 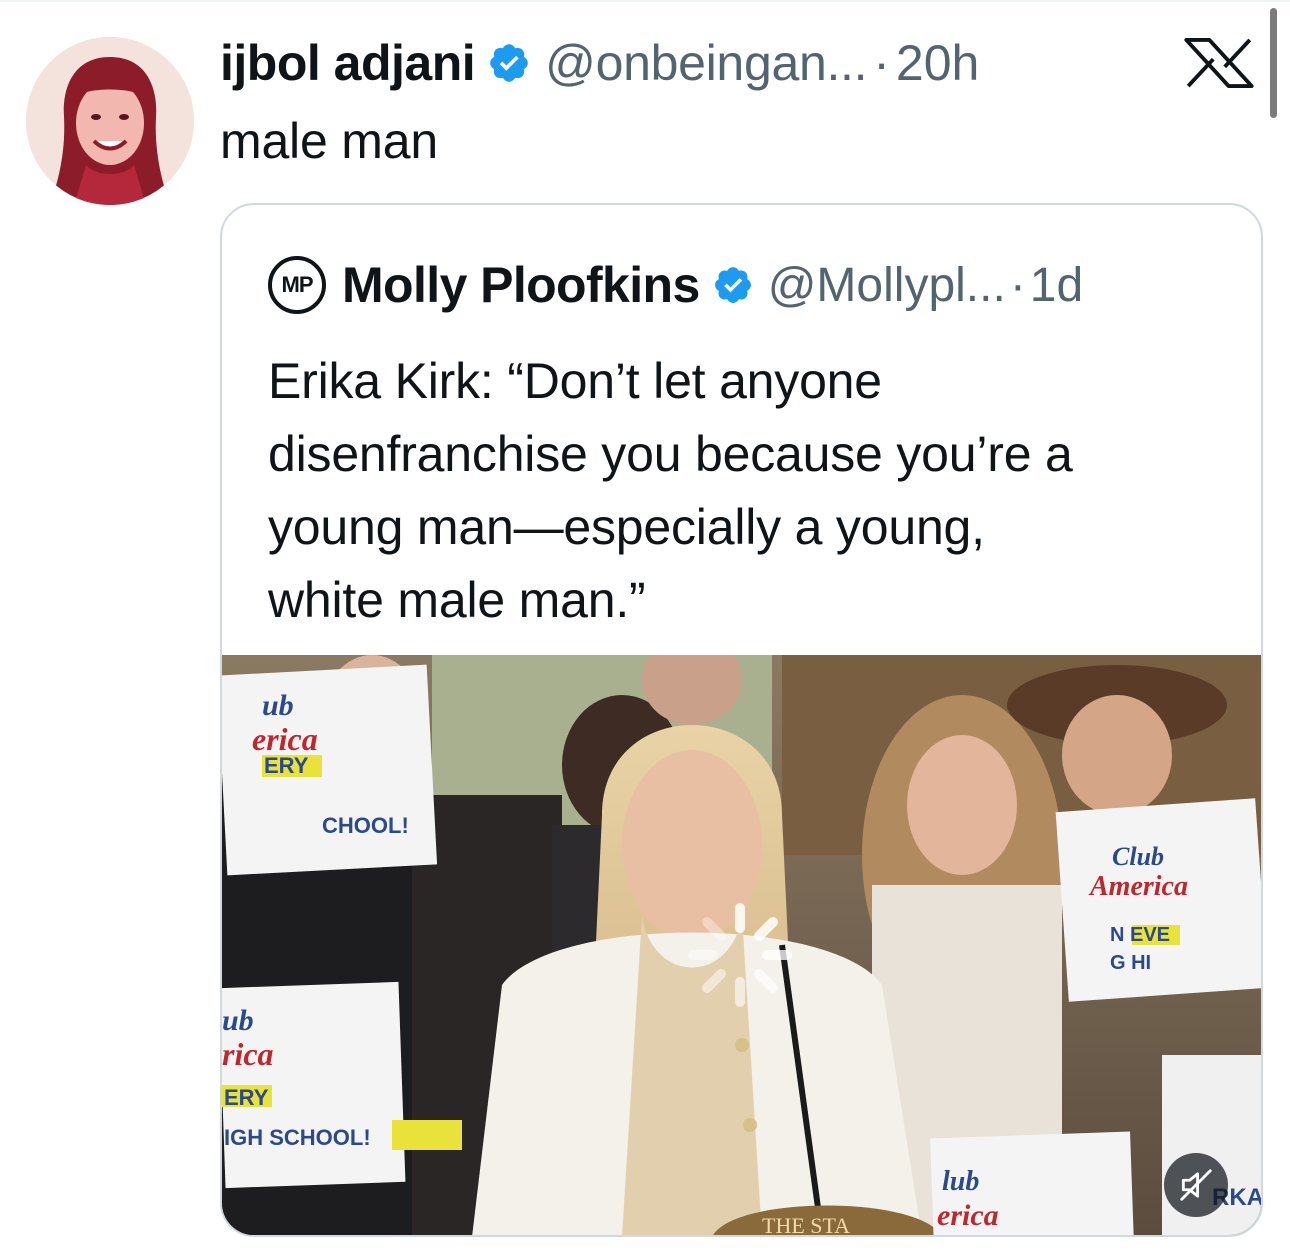 I want to click on quoted-text-line: Erika Kirk: “Don’t let anyone, so click(x=575, y=381).